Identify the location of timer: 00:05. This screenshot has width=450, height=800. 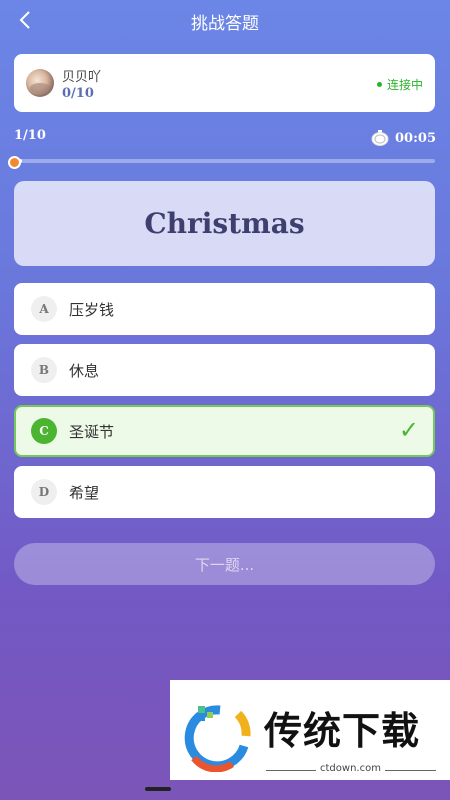
(403, 138).